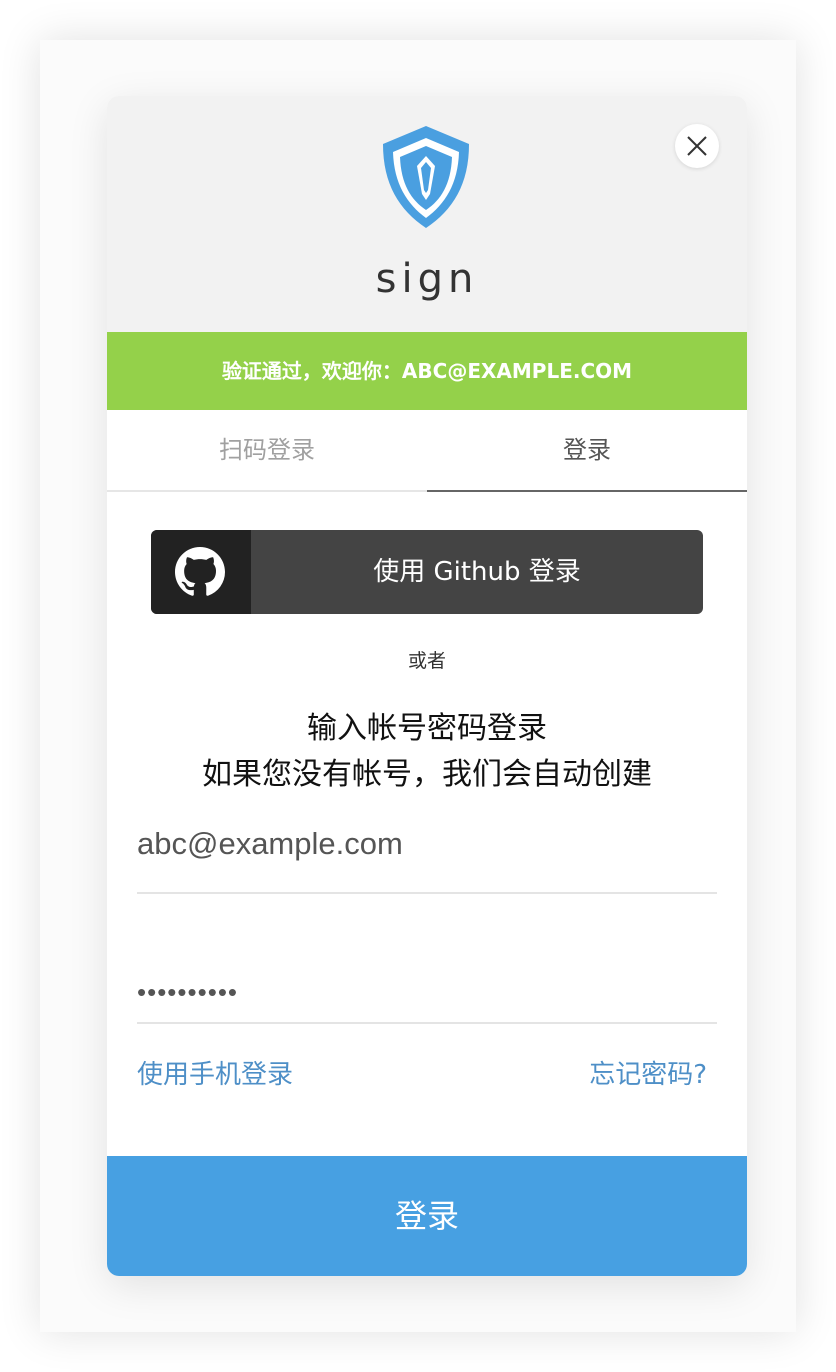 Image resolution: width=836 pixels, height=1372 pixels. I want to click on close-button, so click(697, 146).